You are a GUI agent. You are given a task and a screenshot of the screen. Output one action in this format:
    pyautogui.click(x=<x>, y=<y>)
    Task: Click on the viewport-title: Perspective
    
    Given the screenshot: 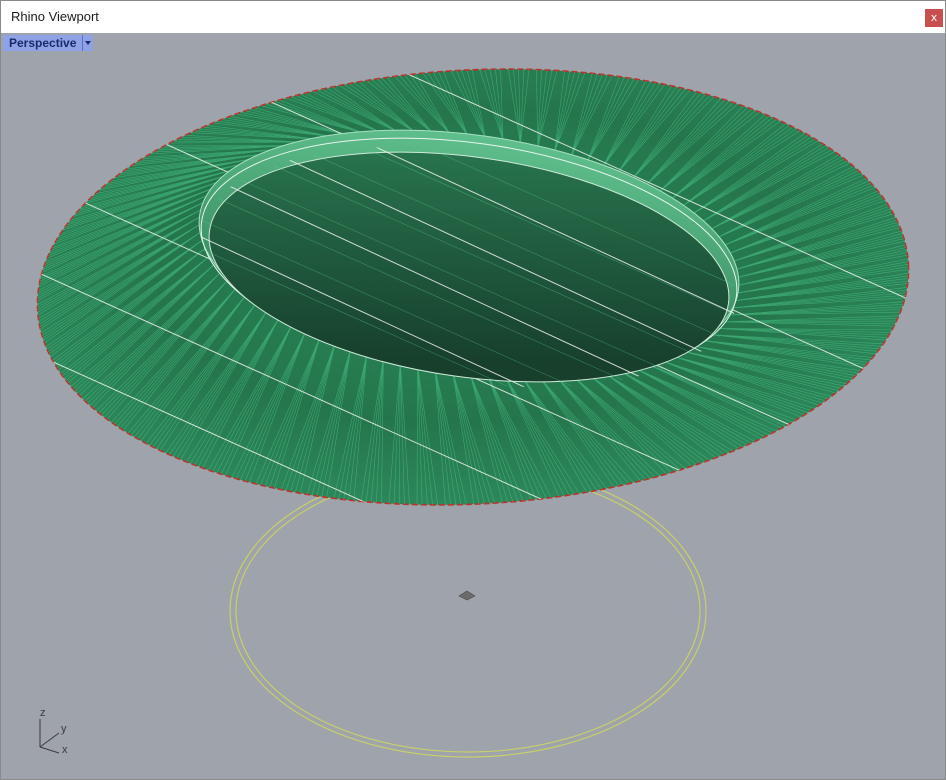 What is the action you would take?
    pyautogui.click(x=42, y=43)
    